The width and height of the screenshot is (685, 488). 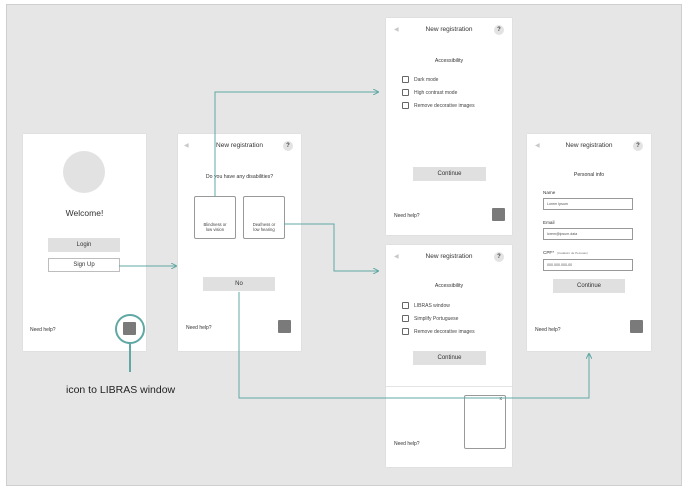 I want to click on libras-icon-highlight, so click(x=130, y=329).